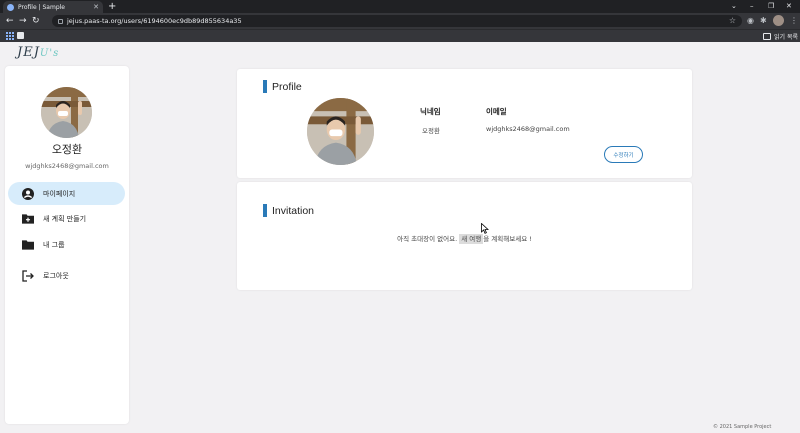  What do you see at coordinates (786, 37) in the screenshot?
I see `reading-list-label: 읽기 목록` at bounding box center [786, 37].